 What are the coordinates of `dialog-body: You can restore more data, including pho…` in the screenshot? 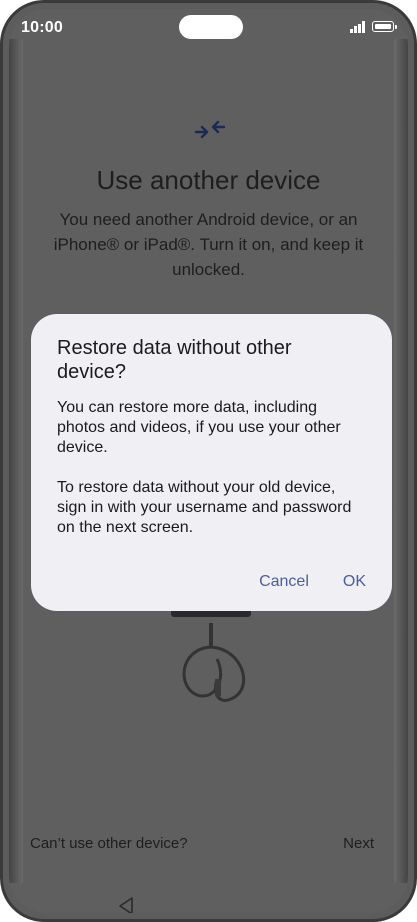 It's located at (211, 468).